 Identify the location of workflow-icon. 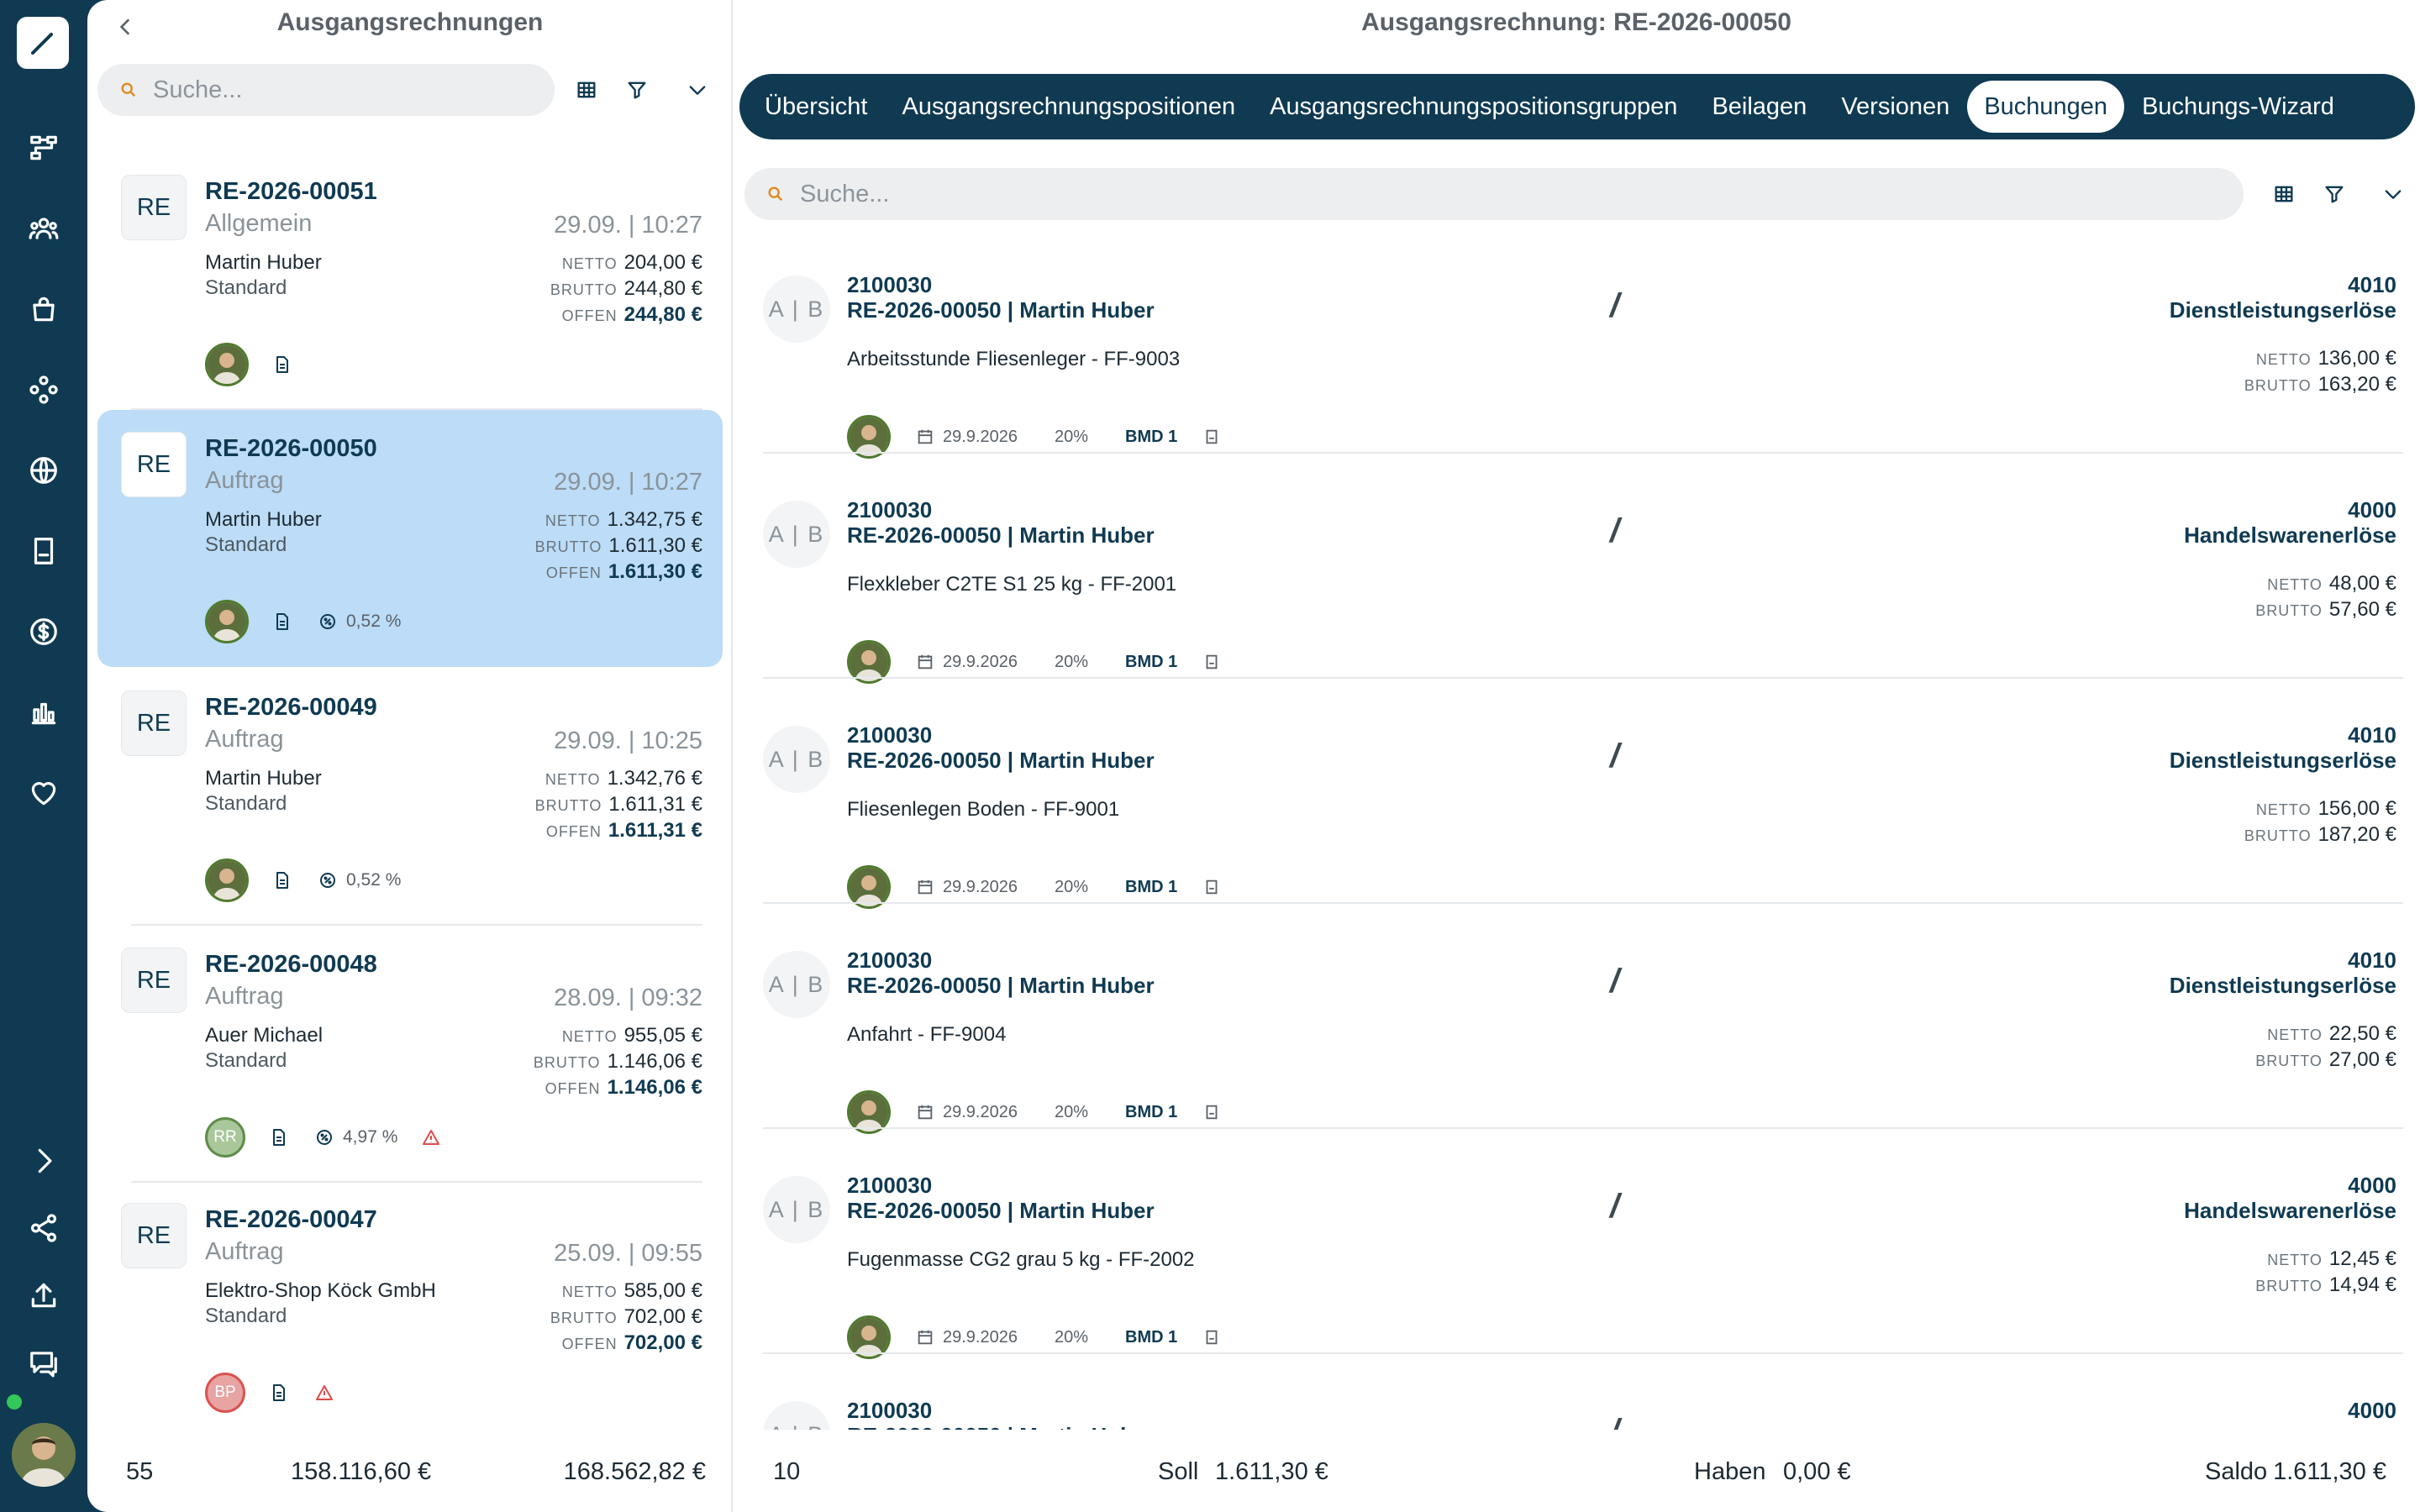
(44, 148).